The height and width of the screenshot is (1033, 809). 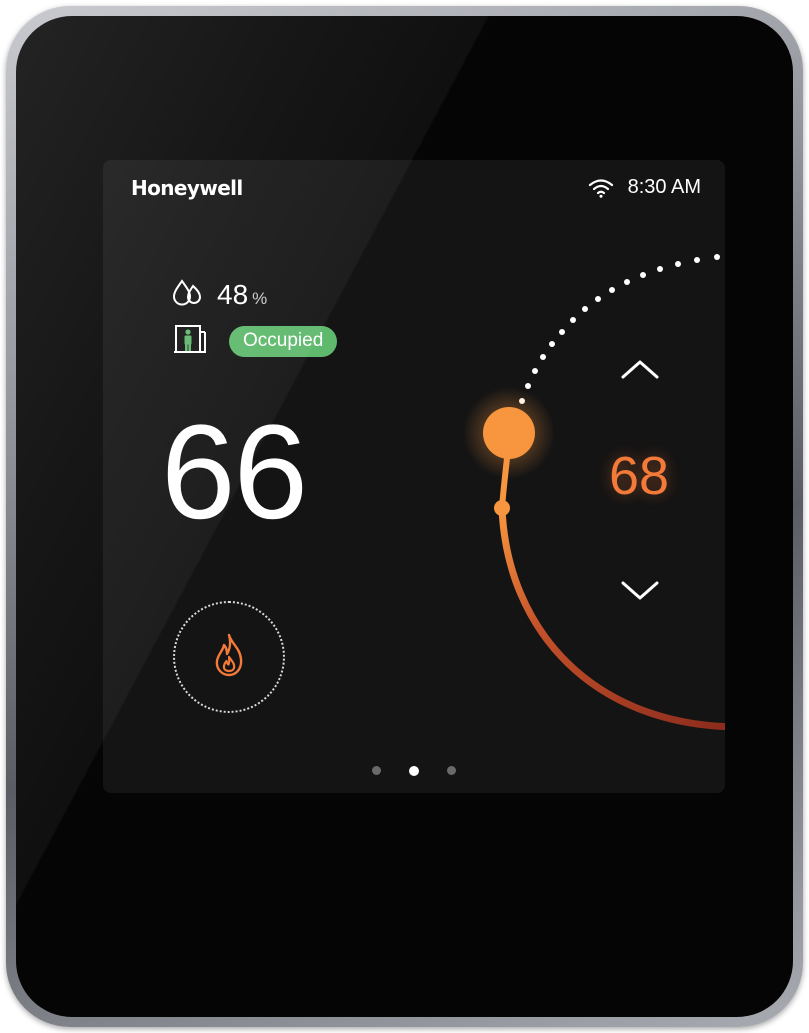 I want to click on page-indicator, so click(x=414, y=770).